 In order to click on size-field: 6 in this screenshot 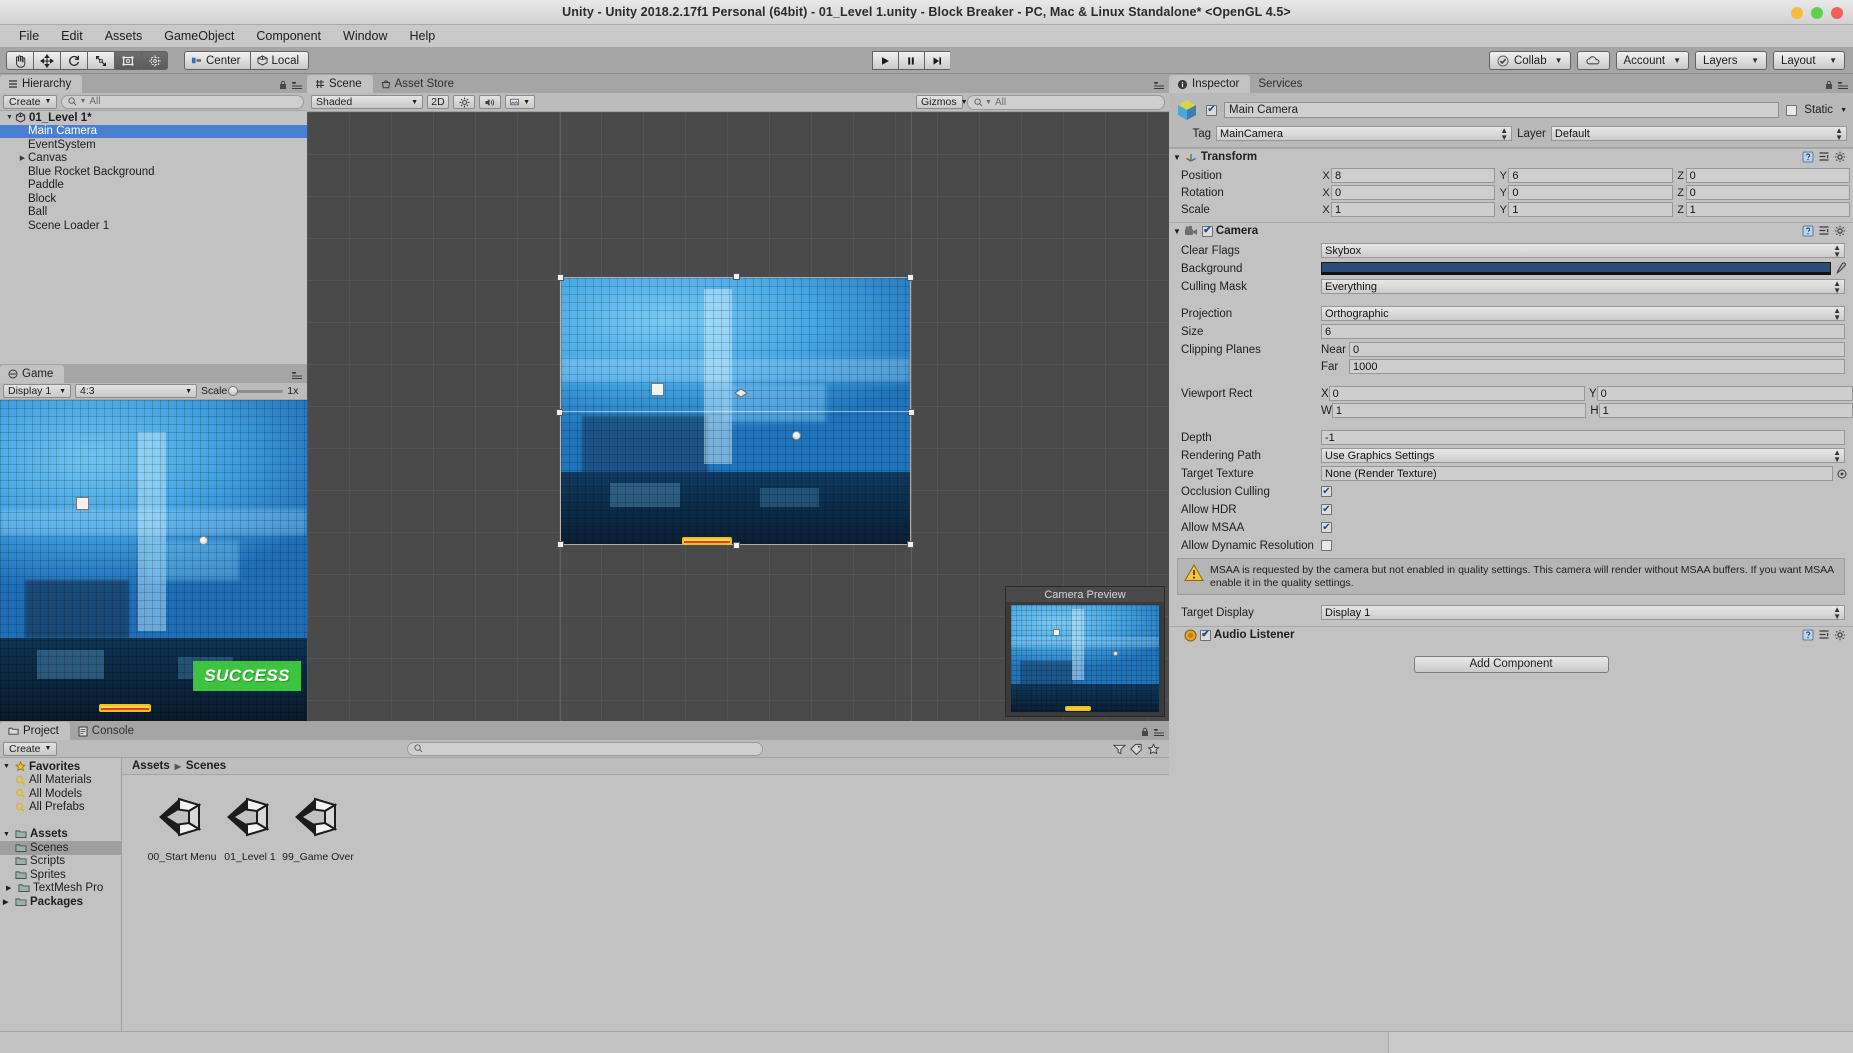, I will do `click(1583, 331)`.